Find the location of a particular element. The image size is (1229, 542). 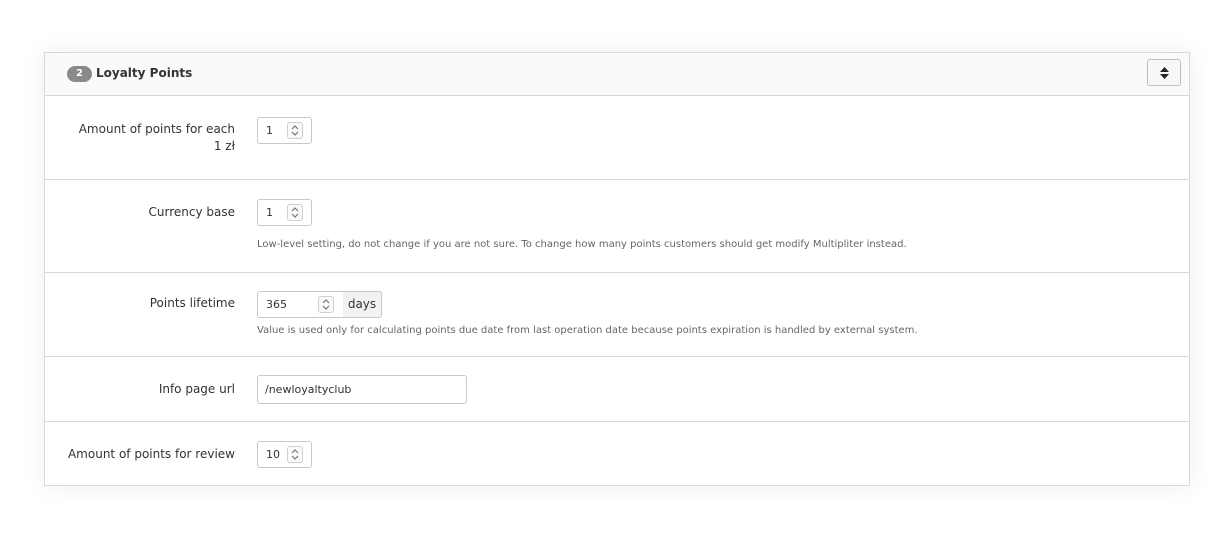

sort-icon is located at coordinates (1164, 73).